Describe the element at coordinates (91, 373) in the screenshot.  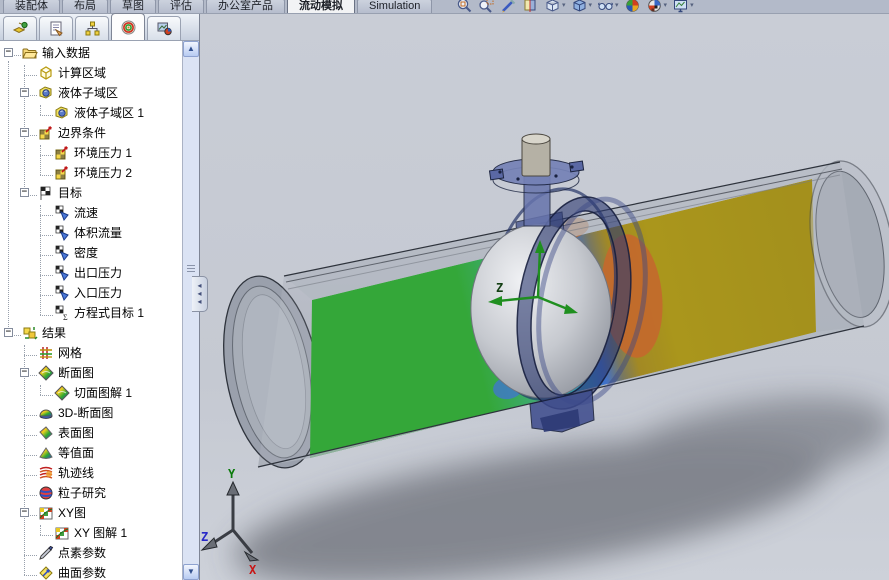
I see `tree-item-cut-plot-16: − 断面图` at that location.